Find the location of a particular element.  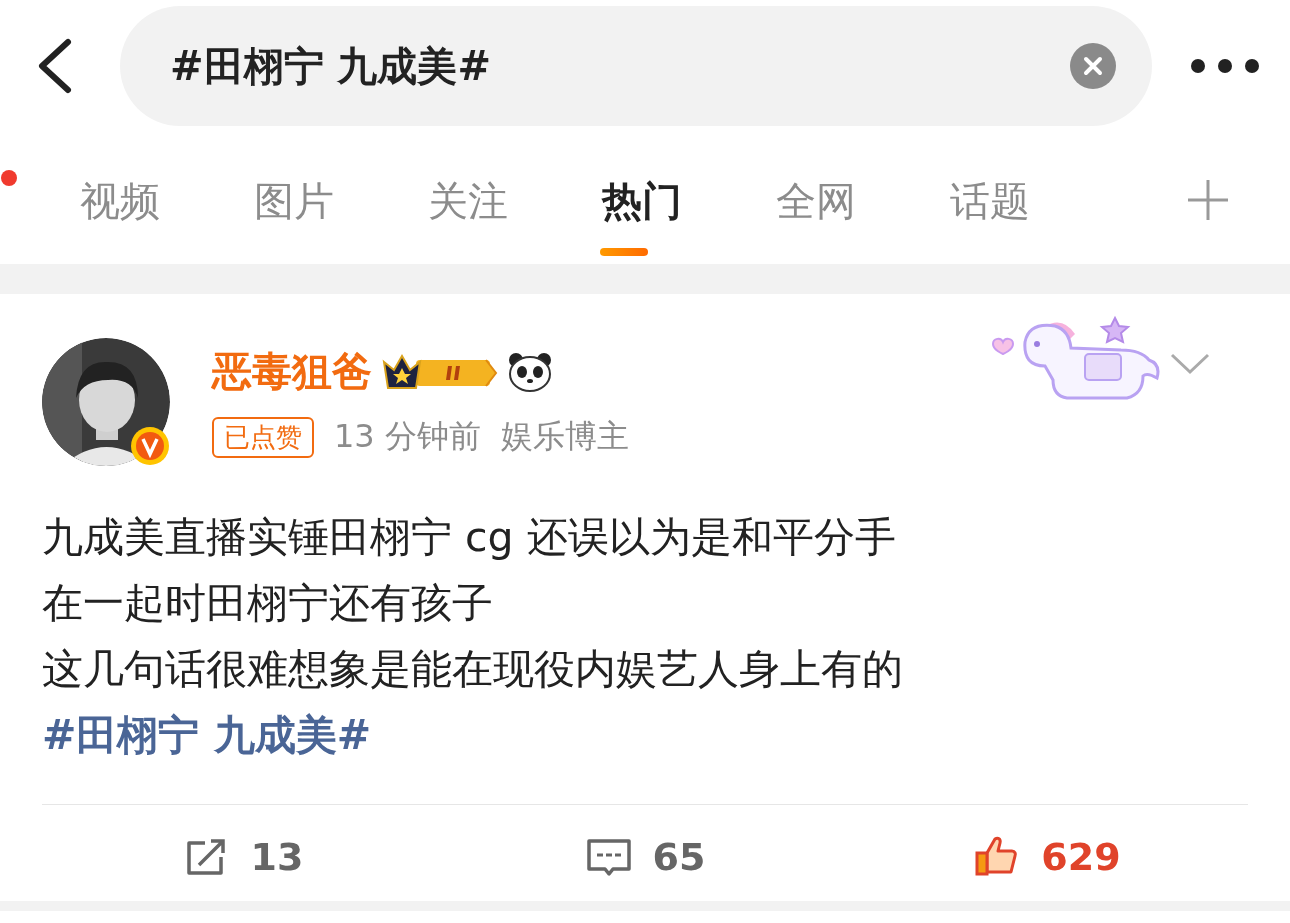

hashtag-link: #田栩宁 九成美# is located at coordinates (206, 735).